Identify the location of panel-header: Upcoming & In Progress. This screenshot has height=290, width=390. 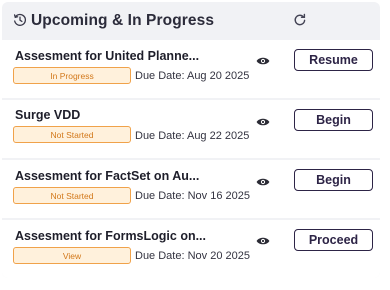
(191, 20).